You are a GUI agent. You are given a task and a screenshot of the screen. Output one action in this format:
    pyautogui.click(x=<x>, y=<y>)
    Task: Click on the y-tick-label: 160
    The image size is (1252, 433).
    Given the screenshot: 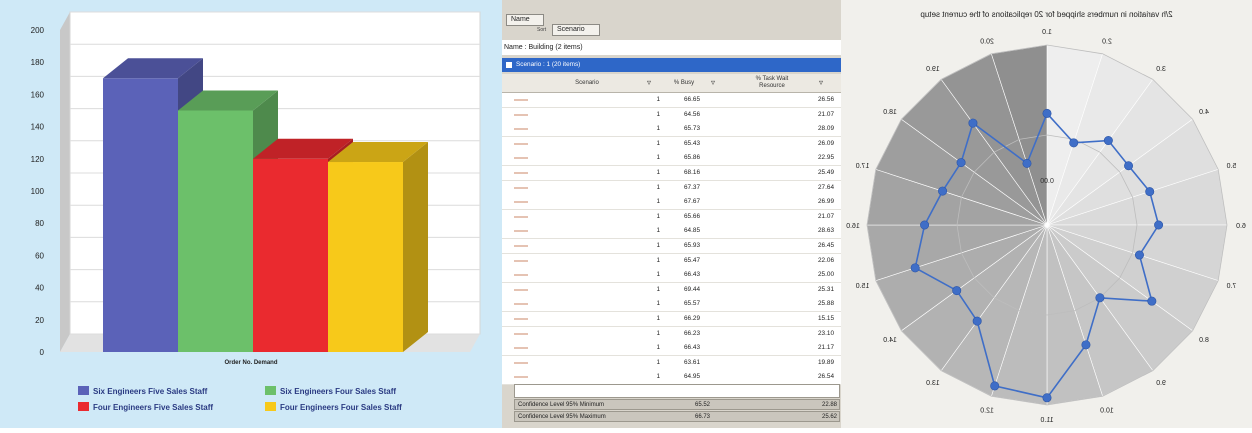 What is the action you would take?
    pyautogui.click(x=38, y=94)
    